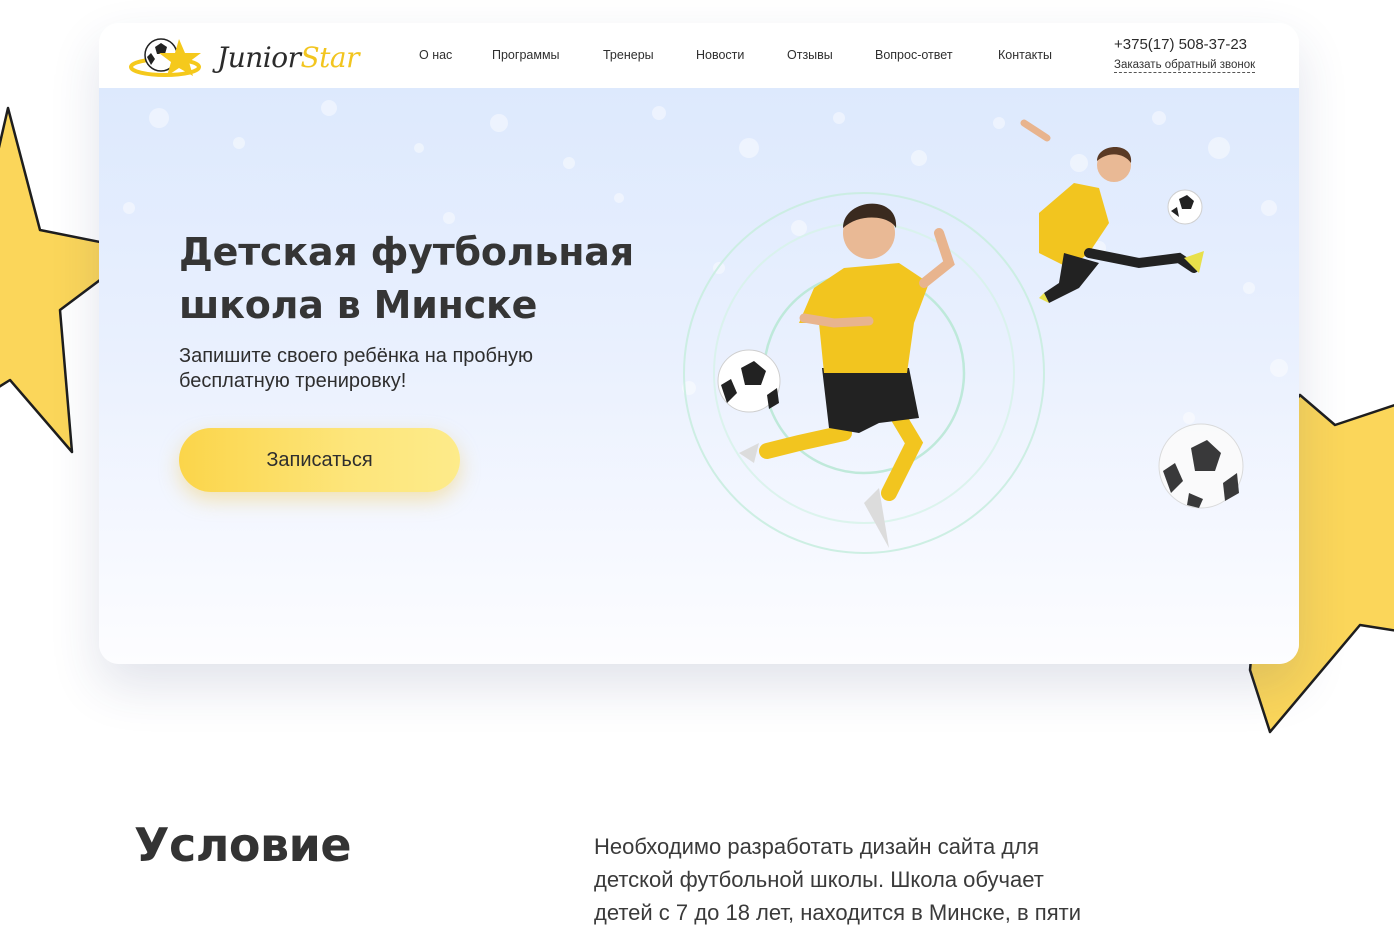 The width and height of the screenshot is (1394, 933). I want to click on logo-text: JuniorStar, so click(288, 57).